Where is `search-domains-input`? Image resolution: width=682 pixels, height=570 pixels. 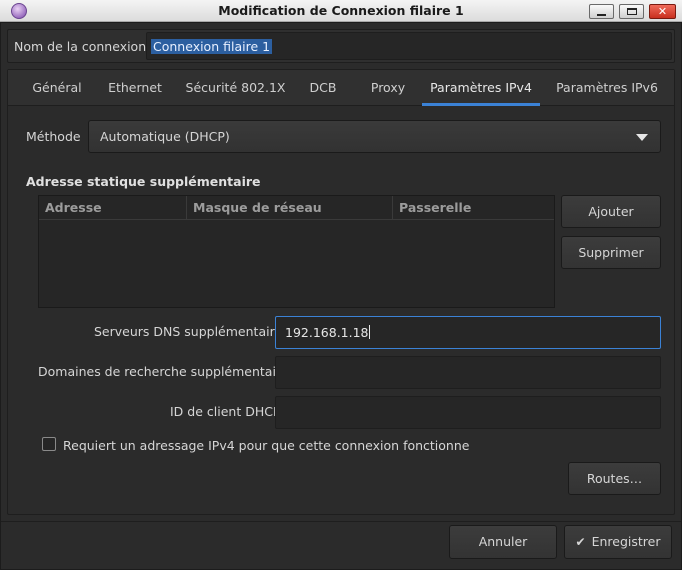
search-domains-input is located at coordinates (468, 372).